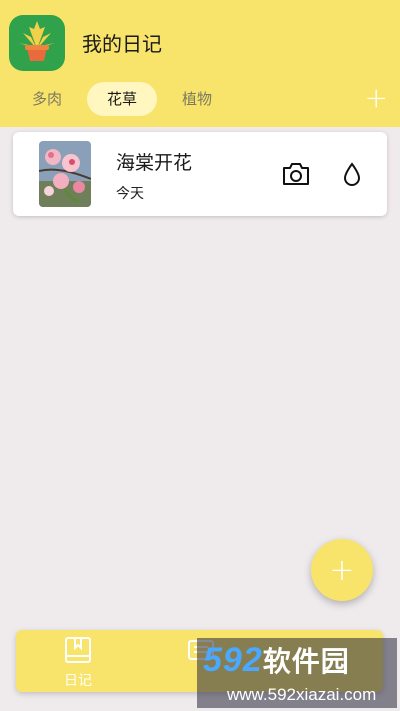 This screenshot has width=400, height=711. What do you see at coordinates (200, 174) in the screenshot?
I see `diary-entry-card: 海棠开花 今天` at bounding box center [200, 174].